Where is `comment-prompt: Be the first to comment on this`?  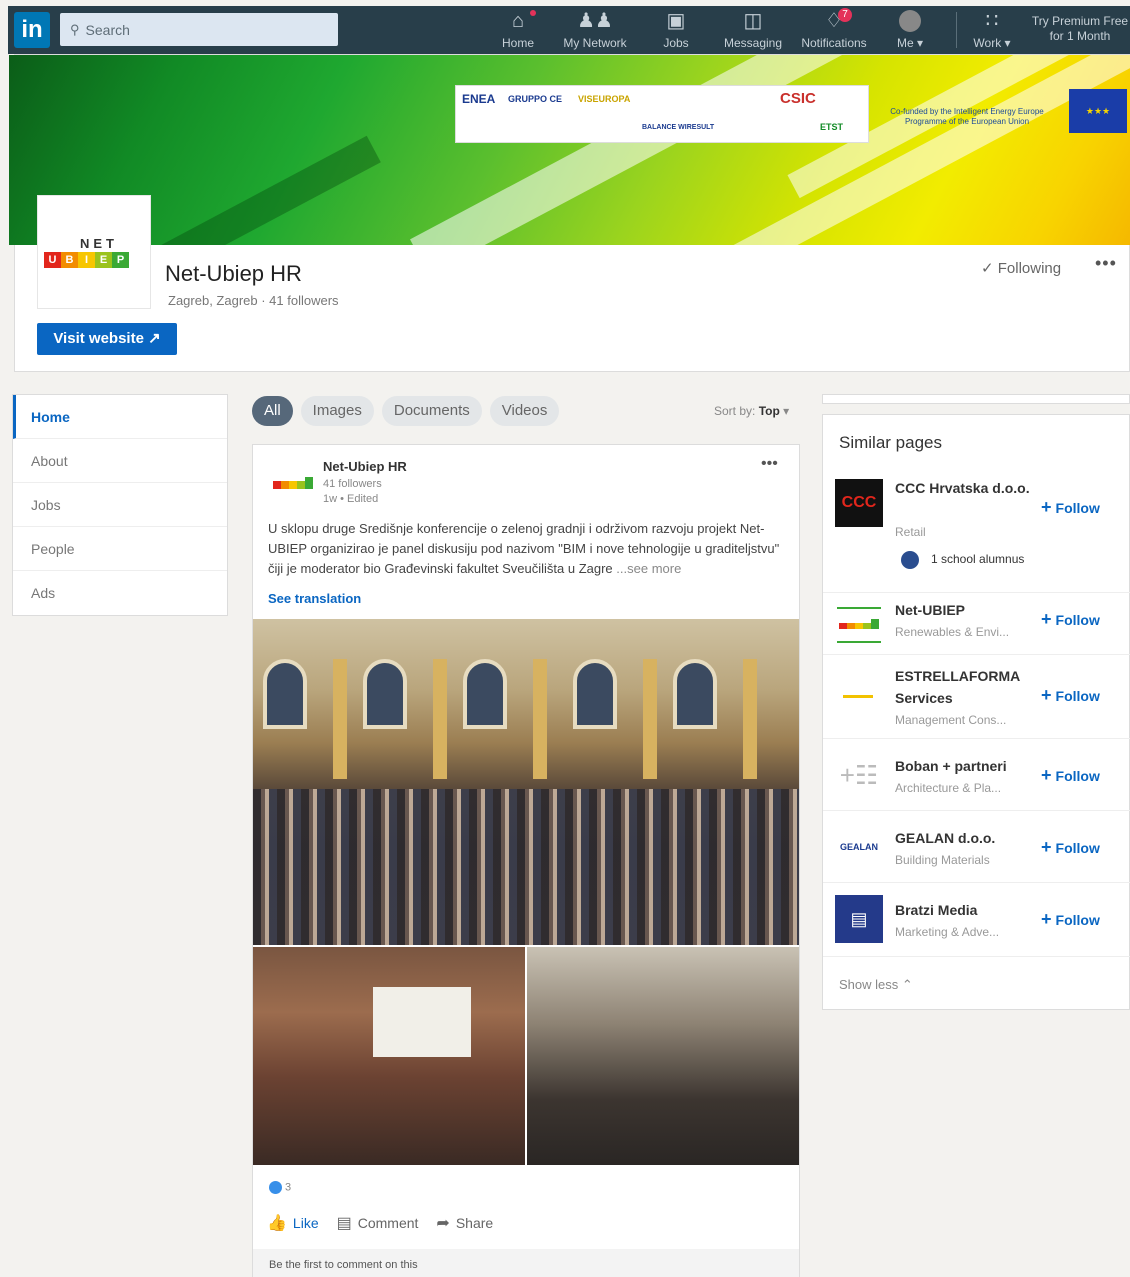 comment-prompt: Be the first to comment on this is located at coordinates (526, 1263).